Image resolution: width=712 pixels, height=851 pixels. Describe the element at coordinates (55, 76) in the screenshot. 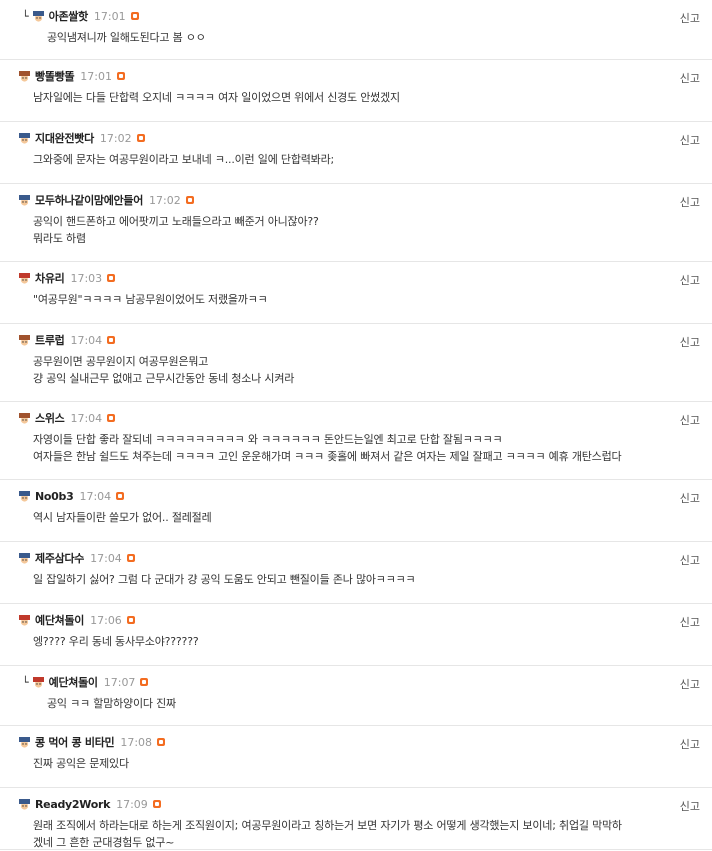

I see `comment-nickname: 빵똘빵똘` at that location.